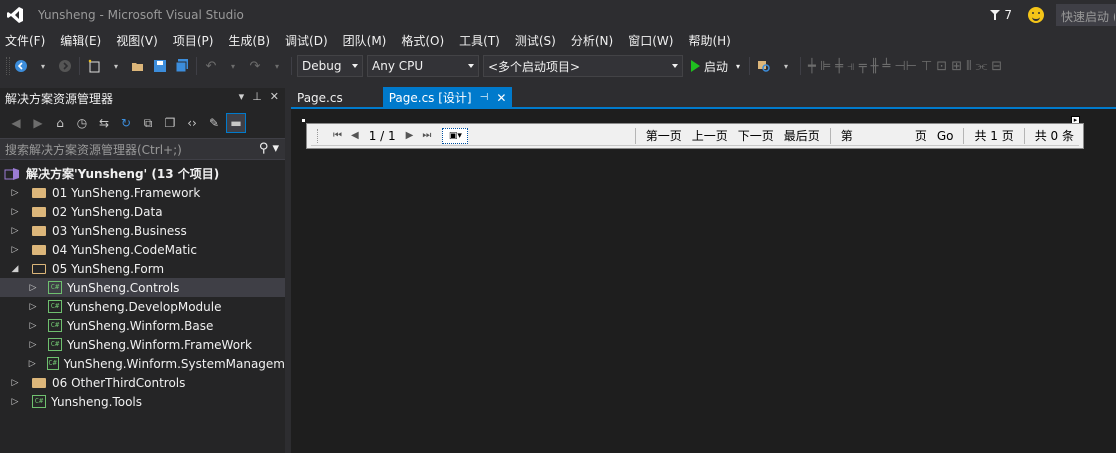 Image resolution: width=1116 pixels, height=453 pixels. Describe the element at coordinates (594, 40) in the screenshot. I see `menu-analyze: 分析(N)` at that location.